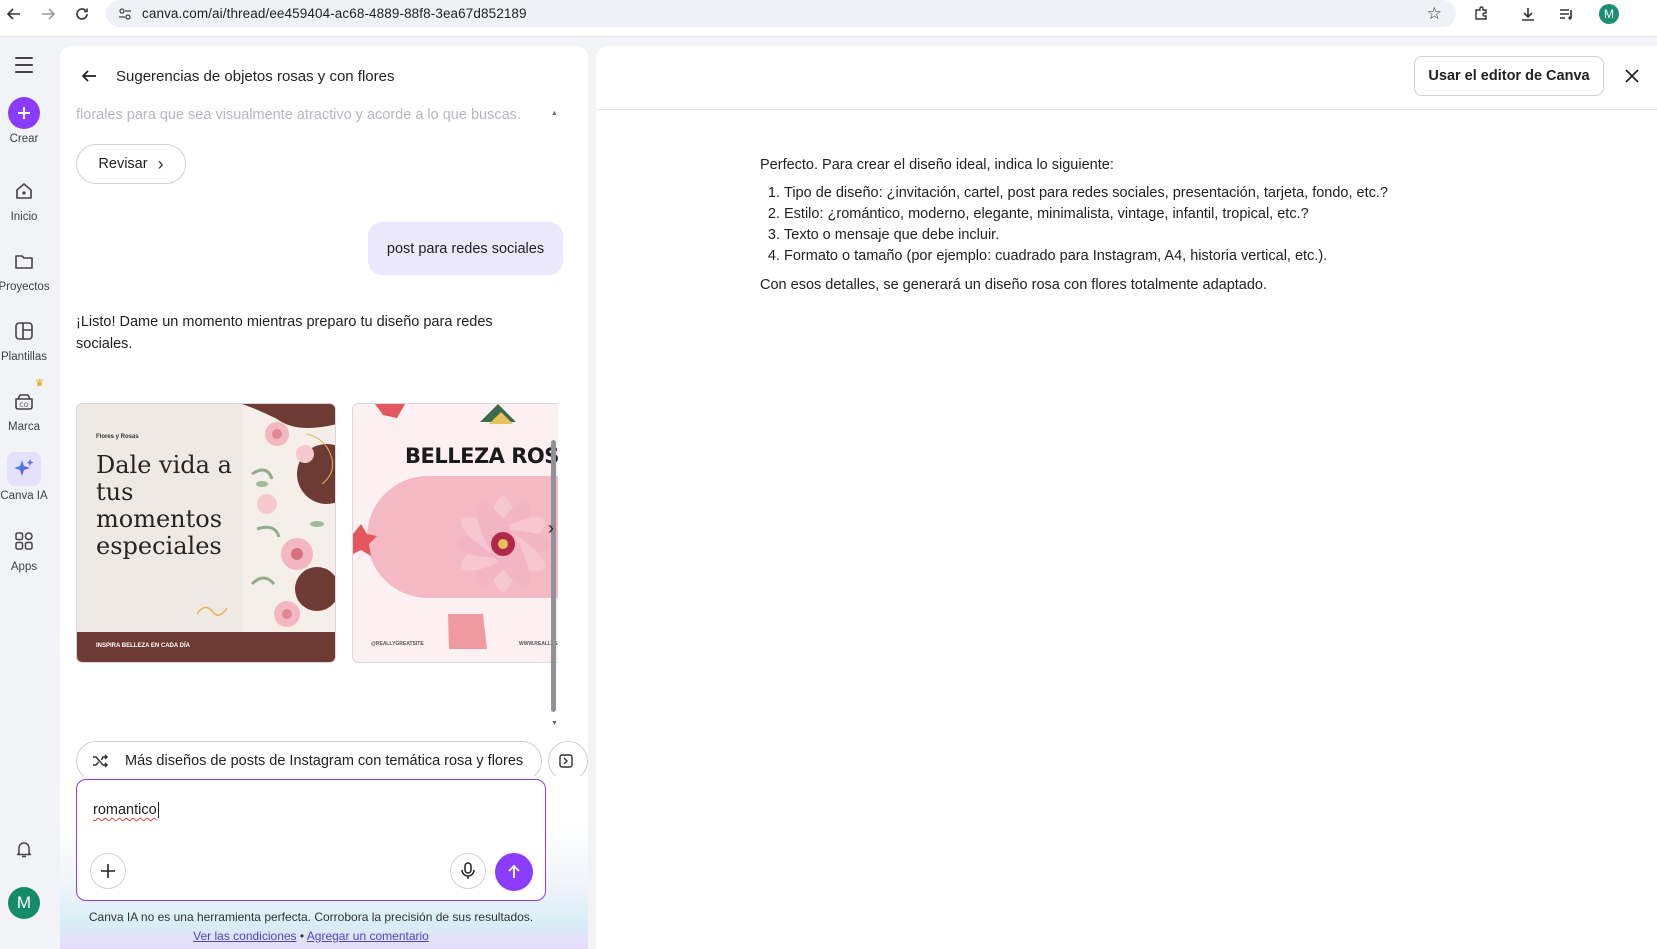 This screenshot has height=949, width=1657. What do you see at coordinates (24, 65) in the screenshot?
I see `menu-hamburger-icon` at bounding box center [24, 65].